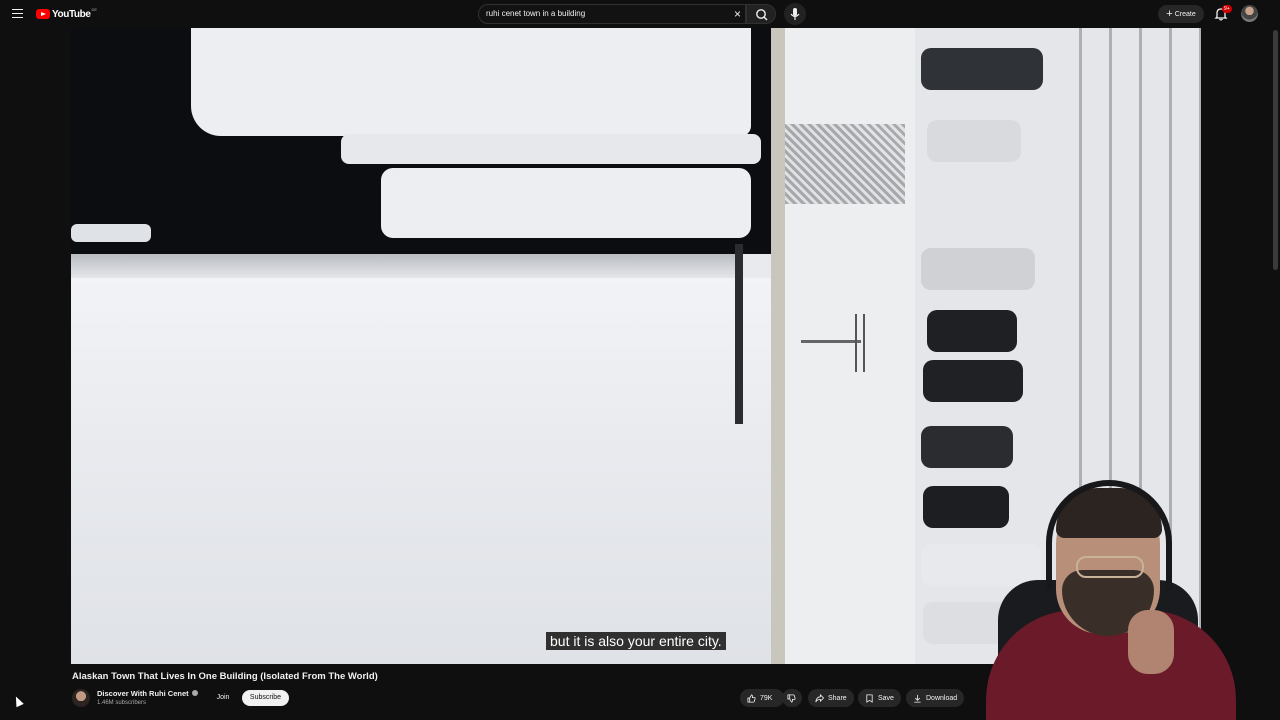 The height and width of the screenshot is (720, 1280). Describe the element at coordinates (1249, 13) in the screenshot. I see `avatar` at that location.